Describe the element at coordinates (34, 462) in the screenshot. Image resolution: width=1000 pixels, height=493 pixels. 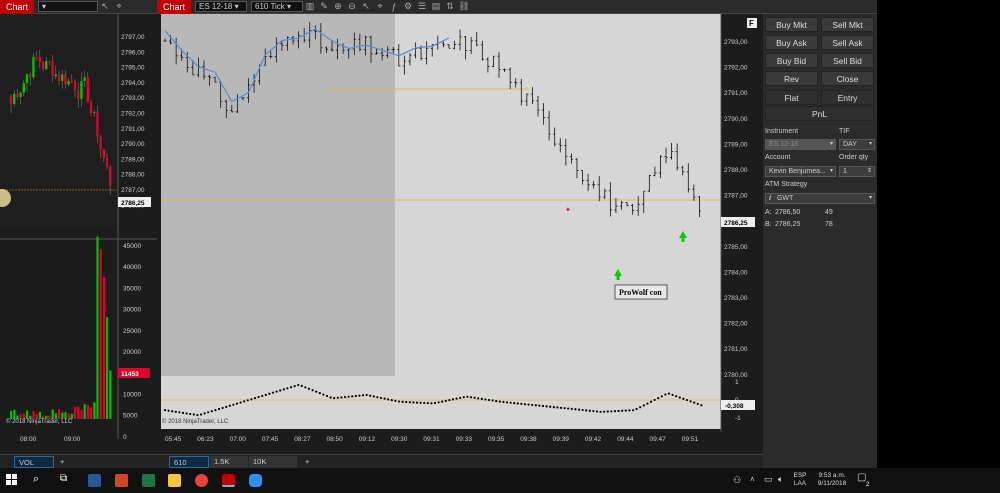
I see `tab-vol: VOL` at that location.